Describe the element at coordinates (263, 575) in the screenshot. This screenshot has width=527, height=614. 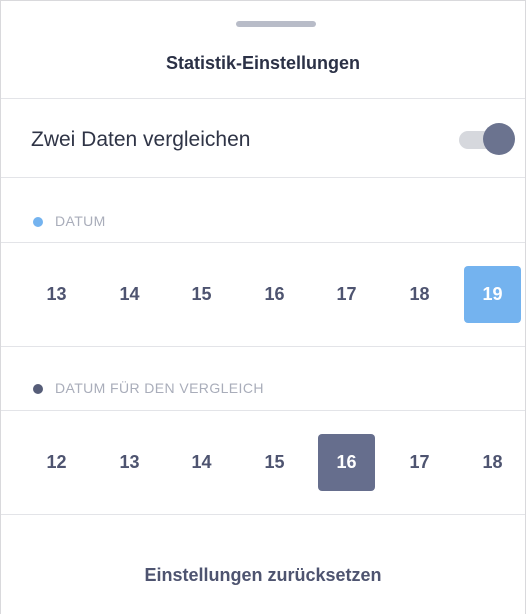
I see `reset-settings-button: Einstellungen zurücksetzen` at that location.